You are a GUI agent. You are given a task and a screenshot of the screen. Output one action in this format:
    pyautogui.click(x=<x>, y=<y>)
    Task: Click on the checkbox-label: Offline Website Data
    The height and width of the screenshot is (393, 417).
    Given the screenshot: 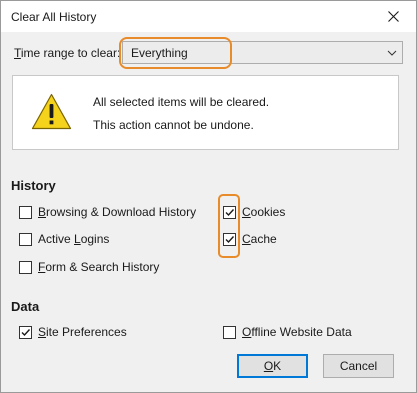 What is the action you would take?
    pyautogui.click(x=297, y=332)
    